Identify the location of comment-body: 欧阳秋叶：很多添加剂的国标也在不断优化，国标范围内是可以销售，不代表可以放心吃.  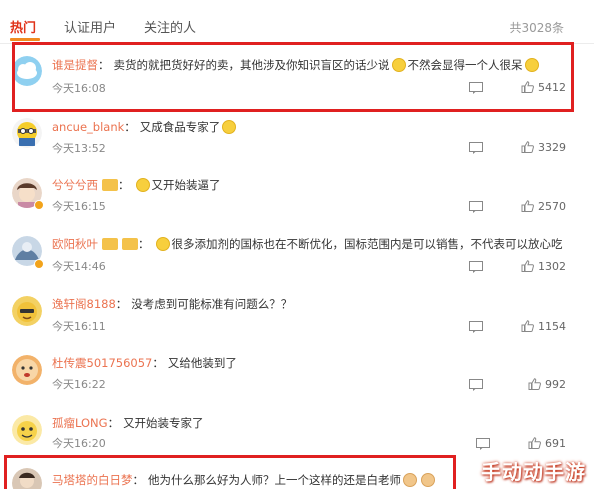
(307, 244).